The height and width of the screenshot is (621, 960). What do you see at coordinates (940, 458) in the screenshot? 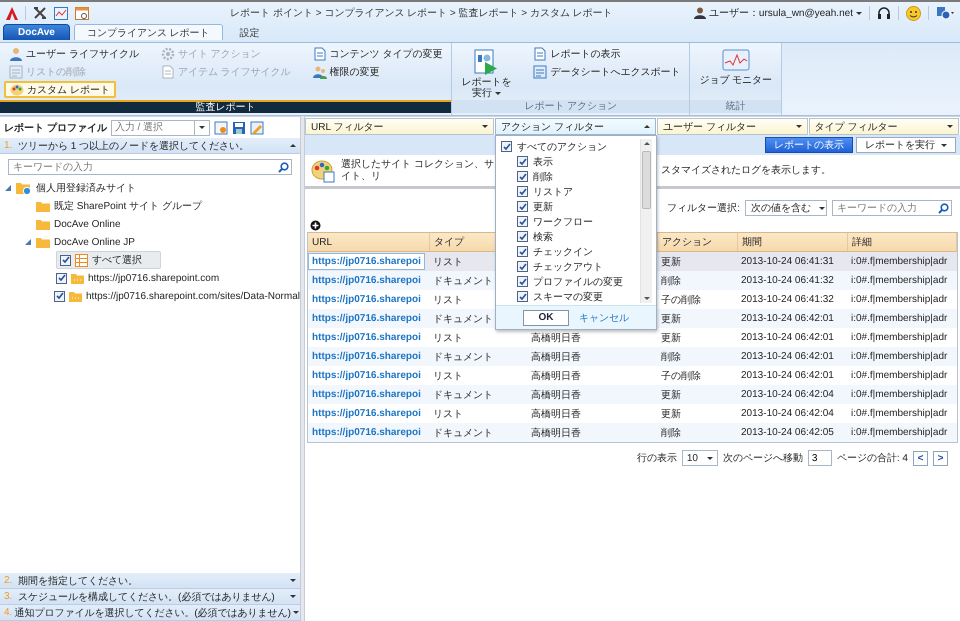
I see `next-page-button: >` at bounding box center [940, 458].